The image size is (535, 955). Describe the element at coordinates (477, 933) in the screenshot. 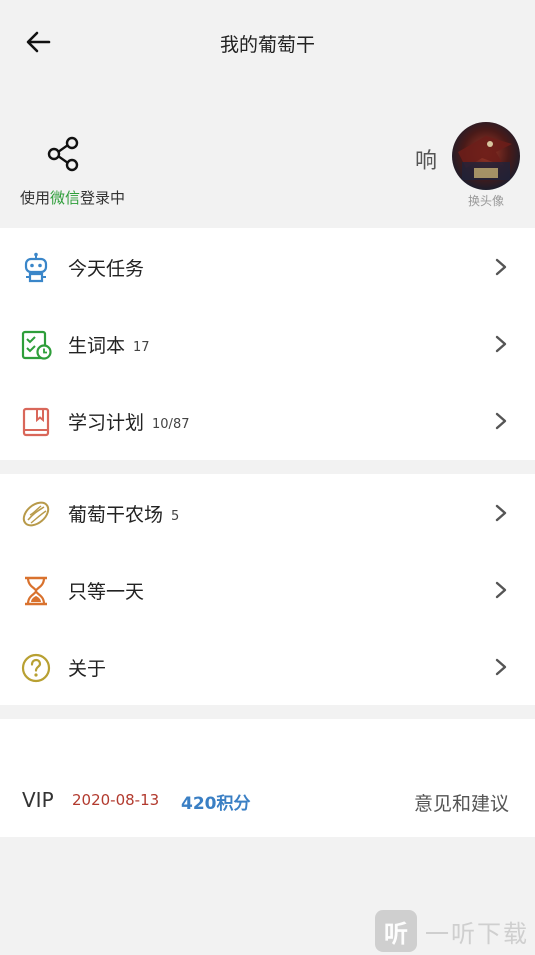

I see `watermark-text: 一听下载` at that location.